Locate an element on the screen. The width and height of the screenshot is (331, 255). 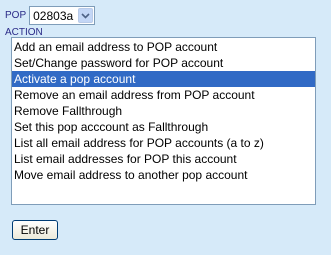
pop-select: 02803a is located at coordinates (62, 15).